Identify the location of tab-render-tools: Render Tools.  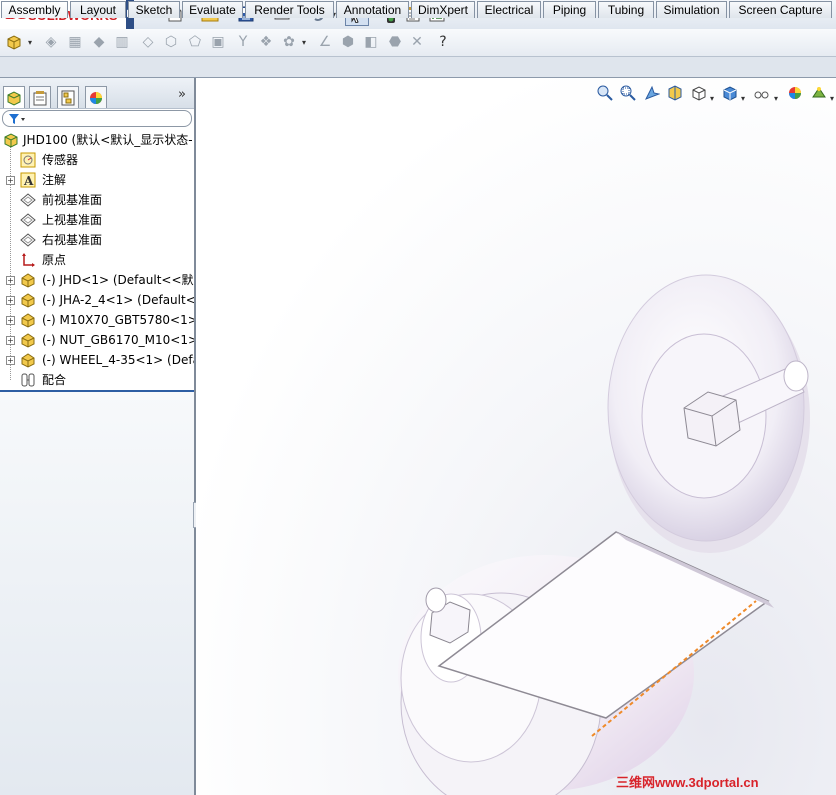
(289, 9).